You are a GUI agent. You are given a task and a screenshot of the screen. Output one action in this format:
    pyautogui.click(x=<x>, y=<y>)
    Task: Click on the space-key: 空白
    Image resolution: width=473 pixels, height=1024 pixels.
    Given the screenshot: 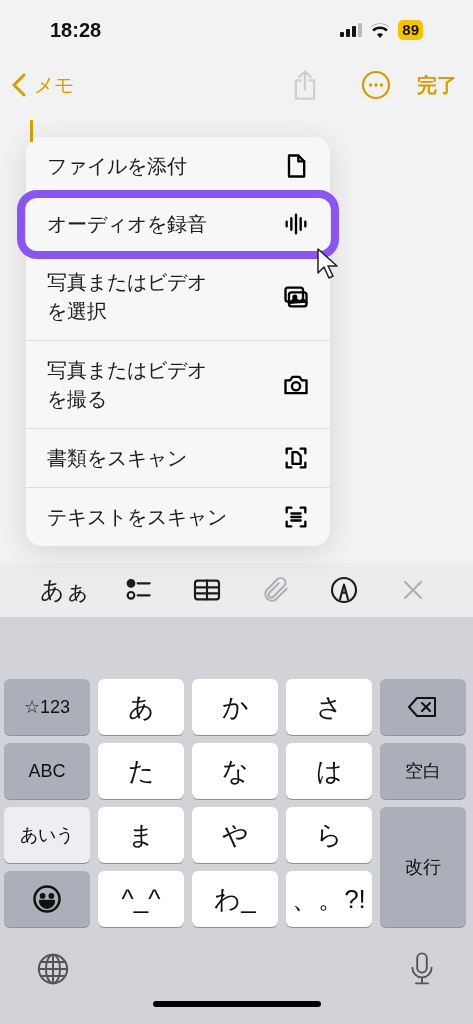 What is the action you would take?
    pyautogui.click(x=423, y=771)
    